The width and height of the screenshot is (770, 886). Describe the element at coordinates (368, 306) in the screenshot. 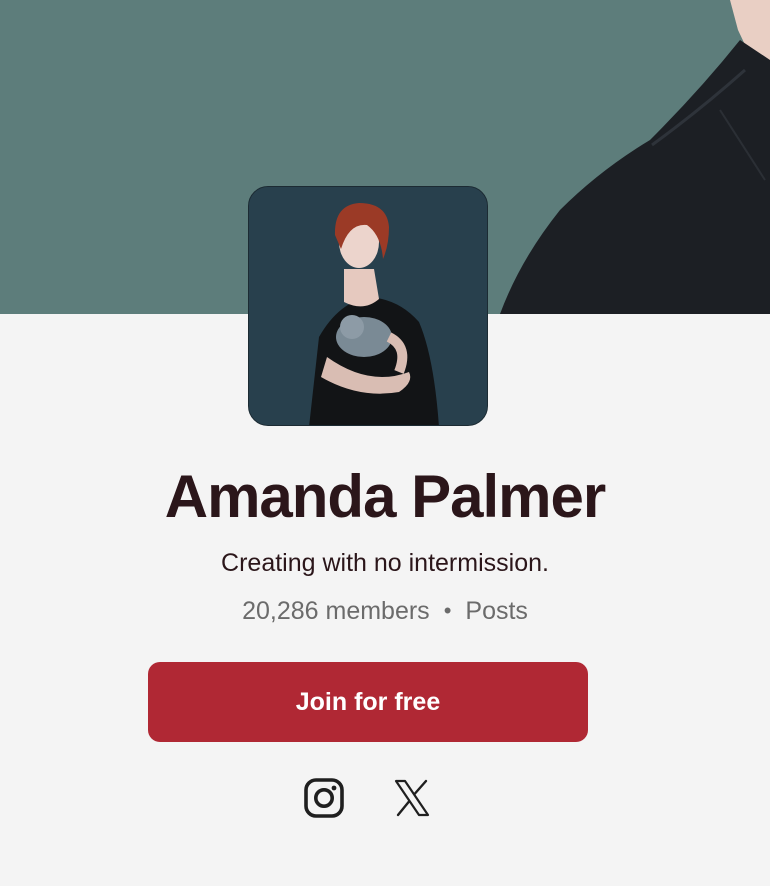

I see `creator-avatar` at that location.